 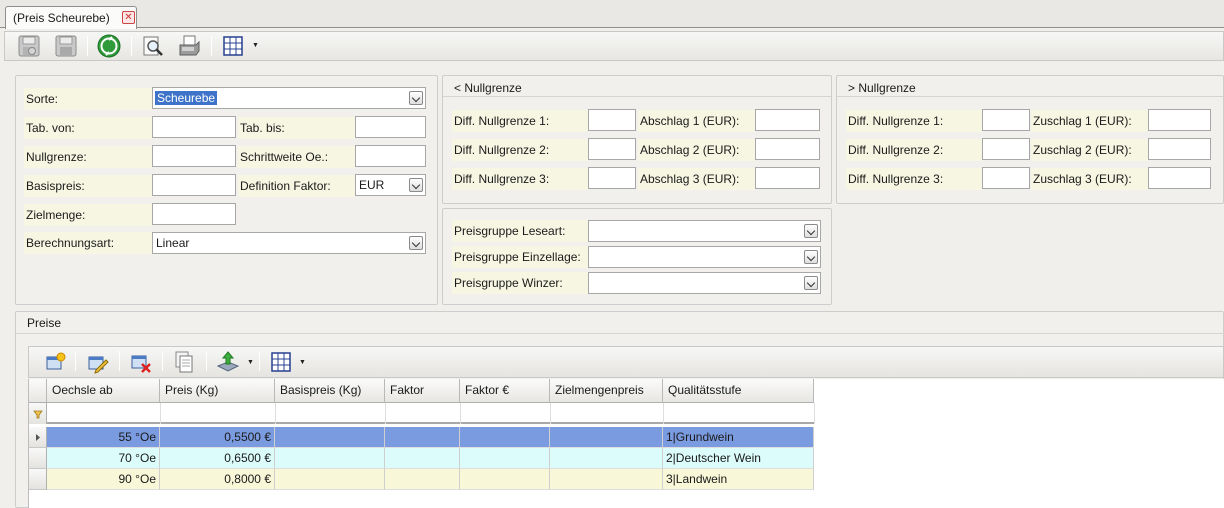 What do you see at coordinates (390, 185) in the screenshot?
I see `definition-faktor-combo: EUR` at bounding box center [390, 185].